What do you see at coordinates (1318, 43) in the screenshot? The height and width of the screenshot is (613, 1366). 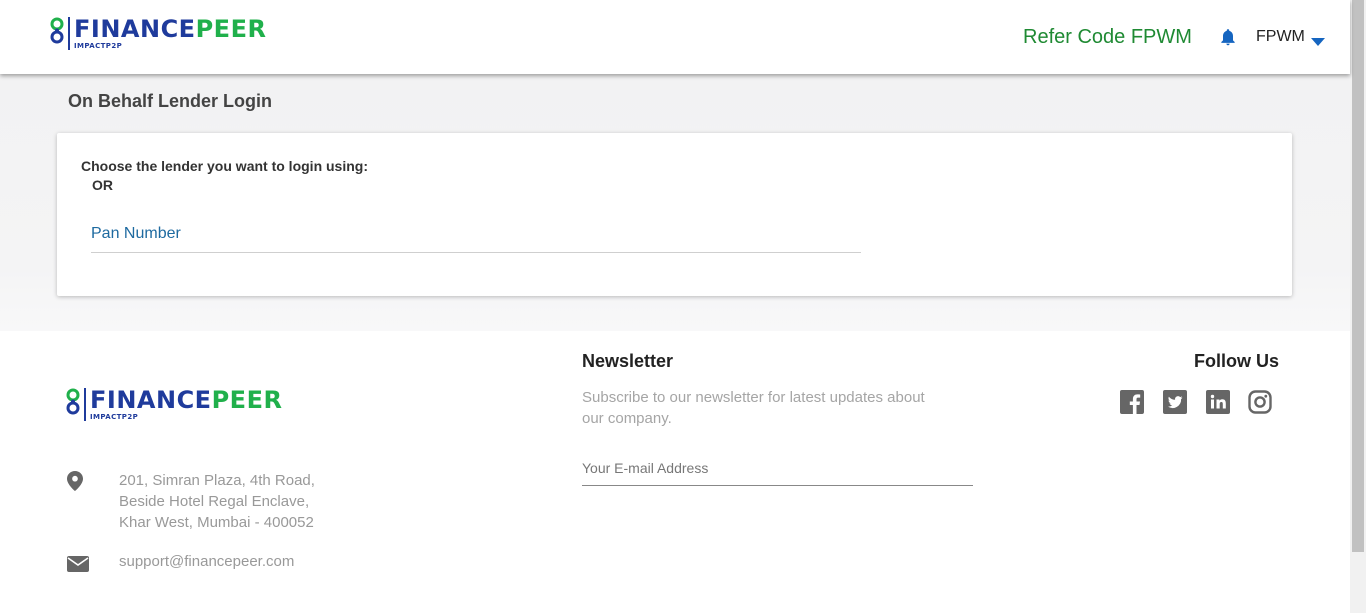 I see `chevron-down-icon` at bounding box center [1318, 43].